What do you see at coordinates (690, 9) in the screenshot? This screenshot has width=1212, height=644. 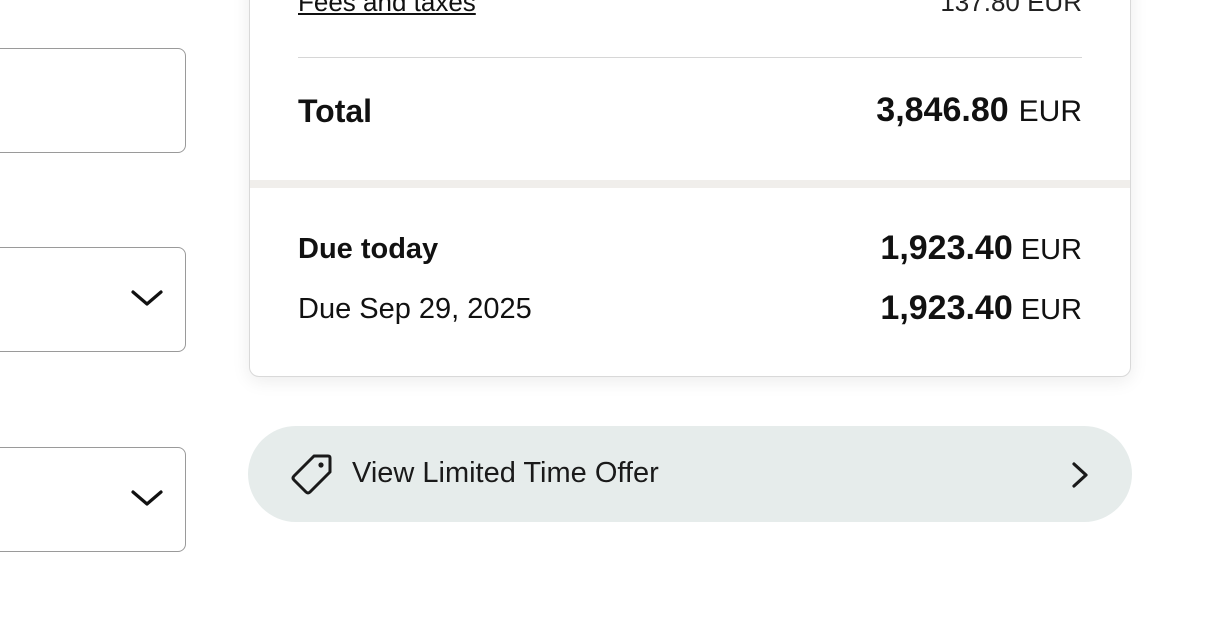 I see `fees-row: Fees and taxes 137.80 EUR` at bounding box center [690, 9].